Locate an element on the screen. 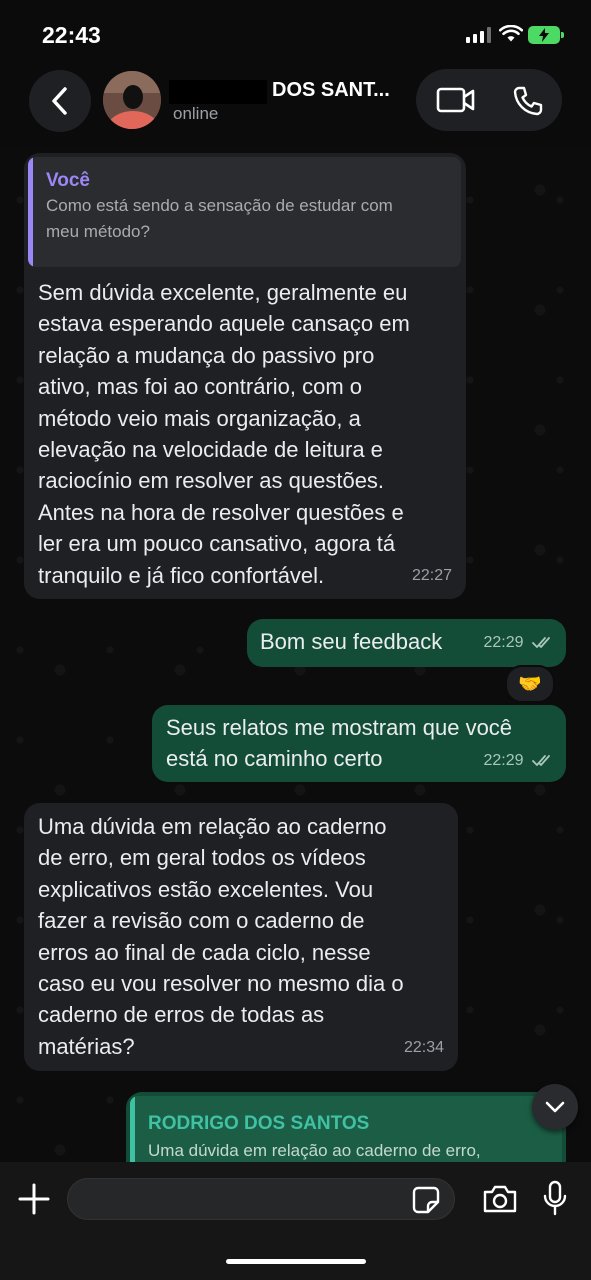 The width and height of the screenshot is (591, 1280). message-bubble-outgoing: Bom seu feedback 22:29 is located at coordinates (406, 643).